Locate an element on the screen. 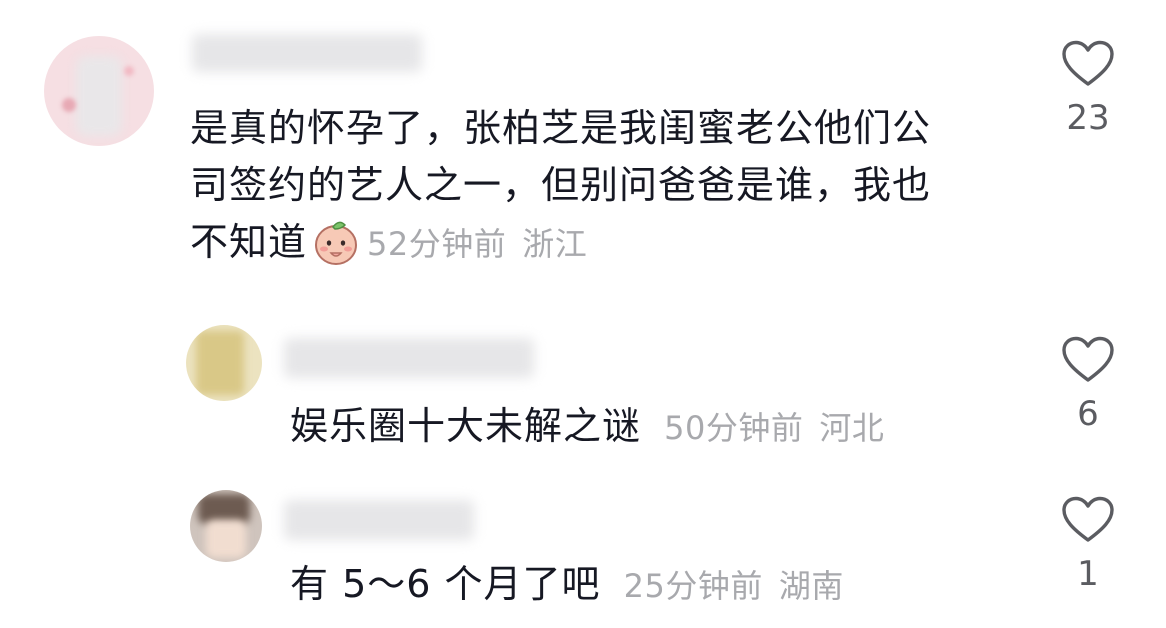  like-button: 1 is located at coordinates (1088, 545).